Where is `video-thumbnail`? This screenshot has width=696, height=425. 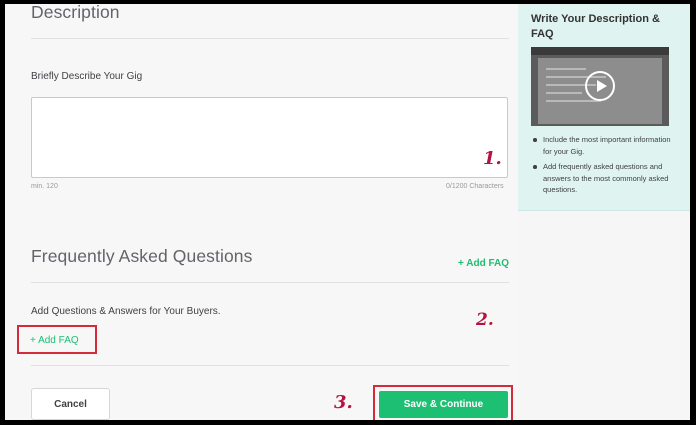
video-thumbnail is located at coordinates (600, 86).